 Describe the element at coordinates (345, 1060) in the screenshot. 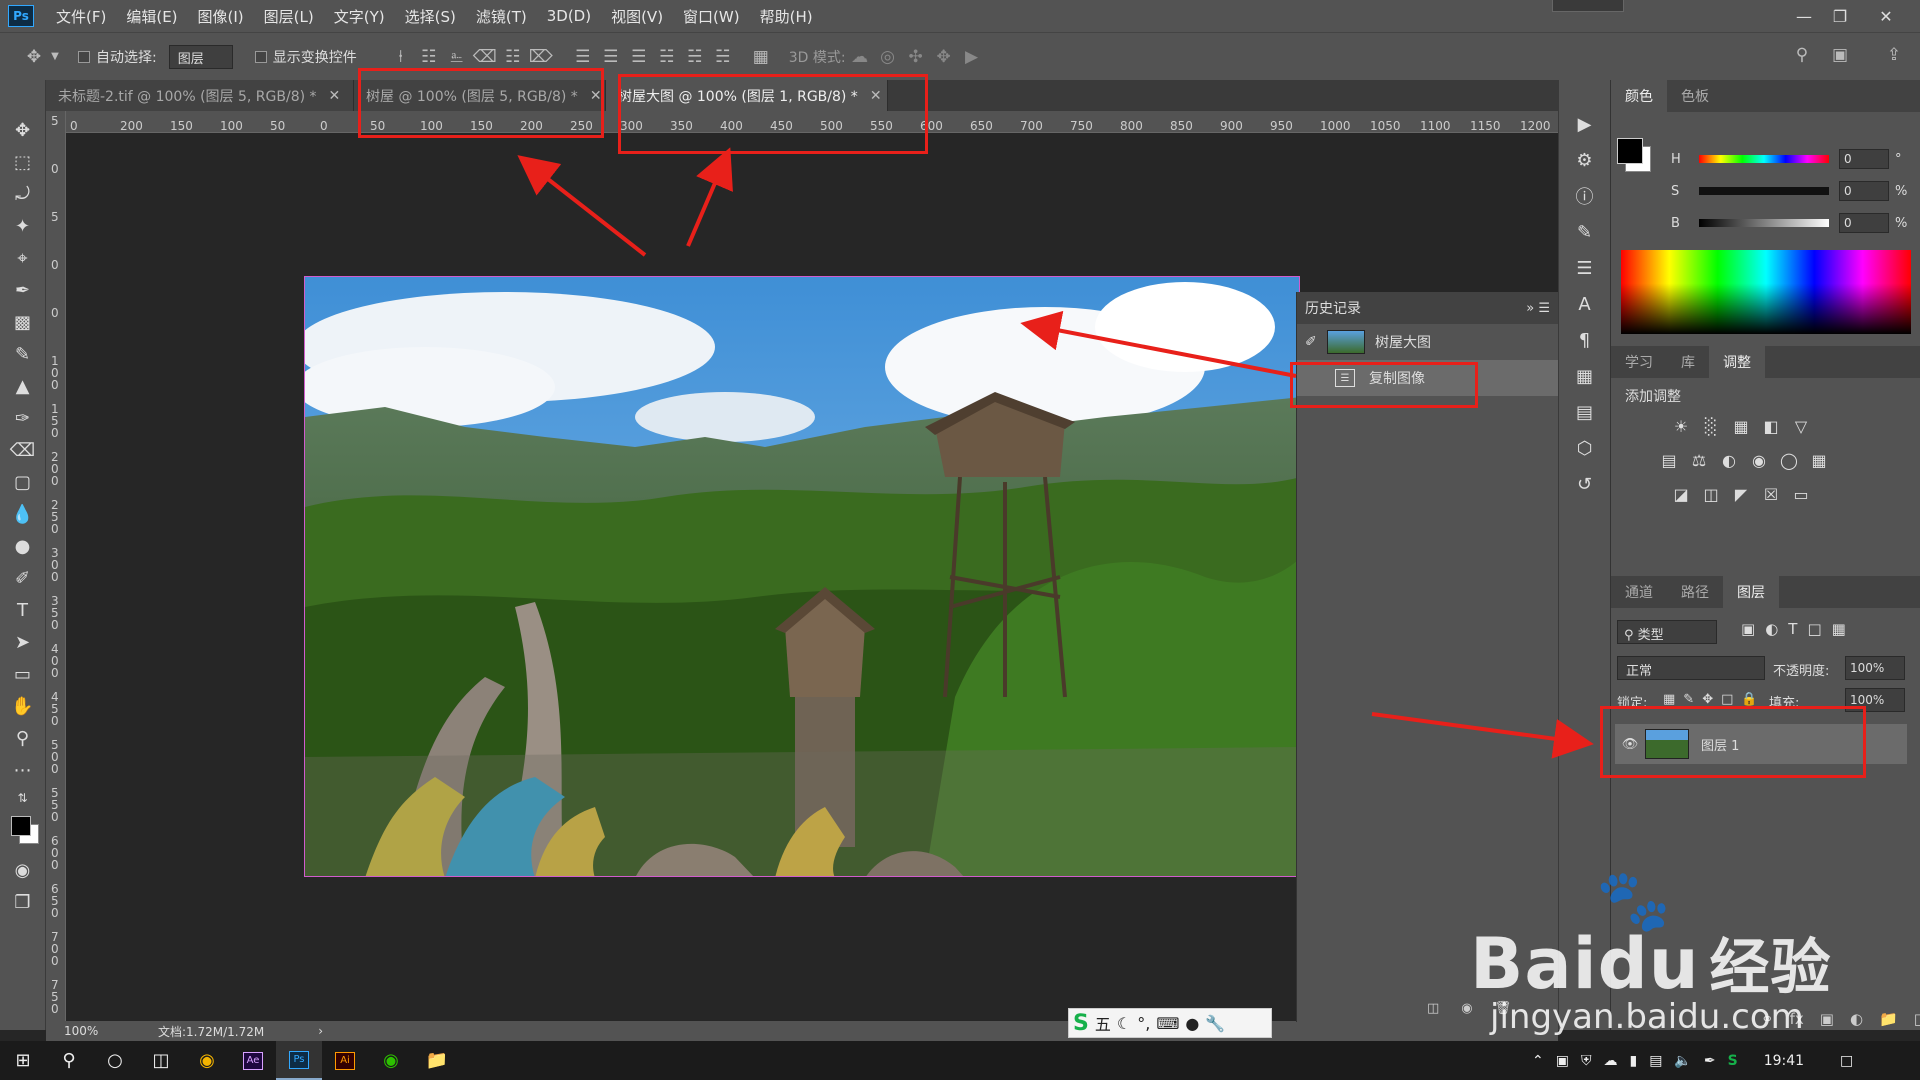

I see `illustrator-icon: Ai` at that location.